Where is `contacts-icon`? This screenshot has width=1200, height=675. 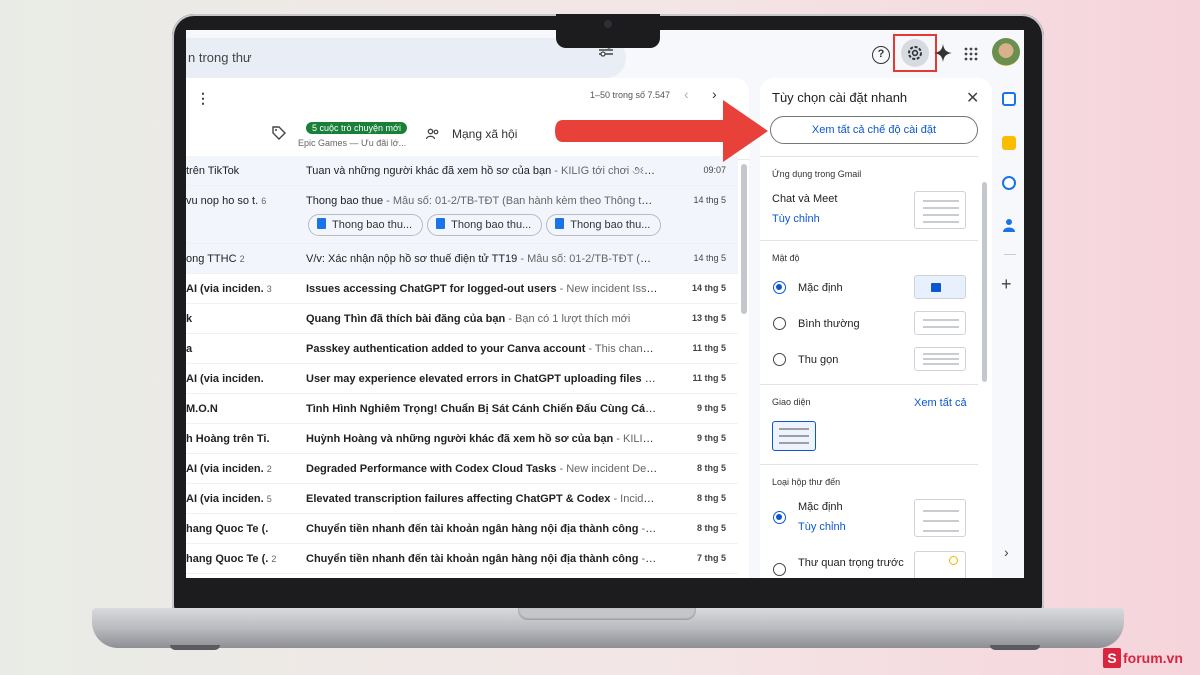
contacts-icon is located at coordinates (1009, 225).